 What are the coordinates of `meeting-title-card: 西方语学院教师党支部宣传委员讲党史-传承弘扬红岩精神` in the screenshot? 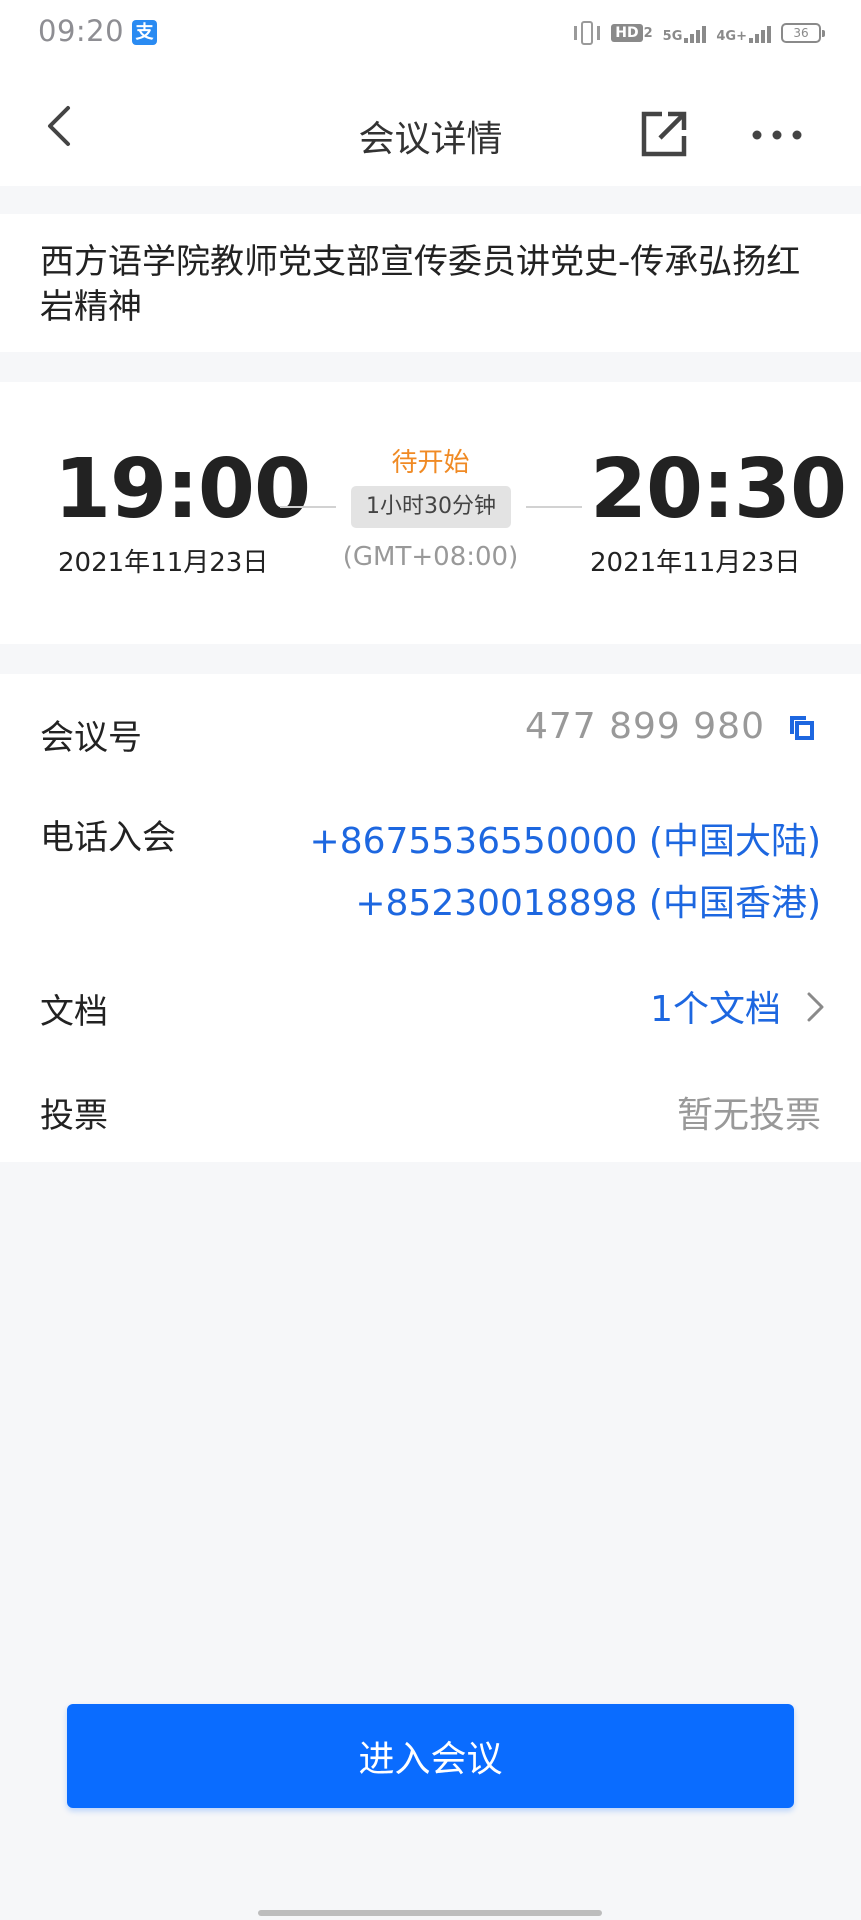 It's located at (430, 283).